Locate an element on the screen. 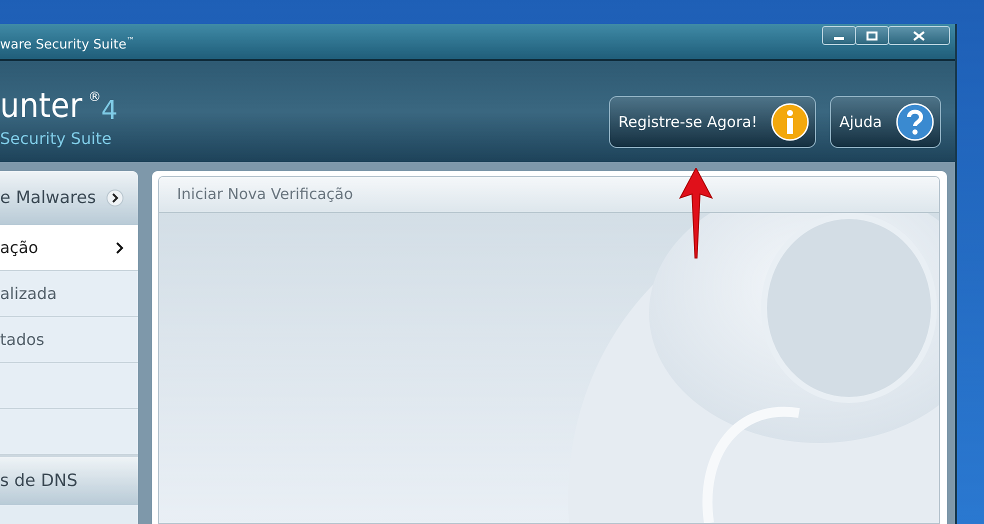 The height and width of the screenshot is (524, 984). register-button: Registre-se Agora! is located at coordinates (712, 122).